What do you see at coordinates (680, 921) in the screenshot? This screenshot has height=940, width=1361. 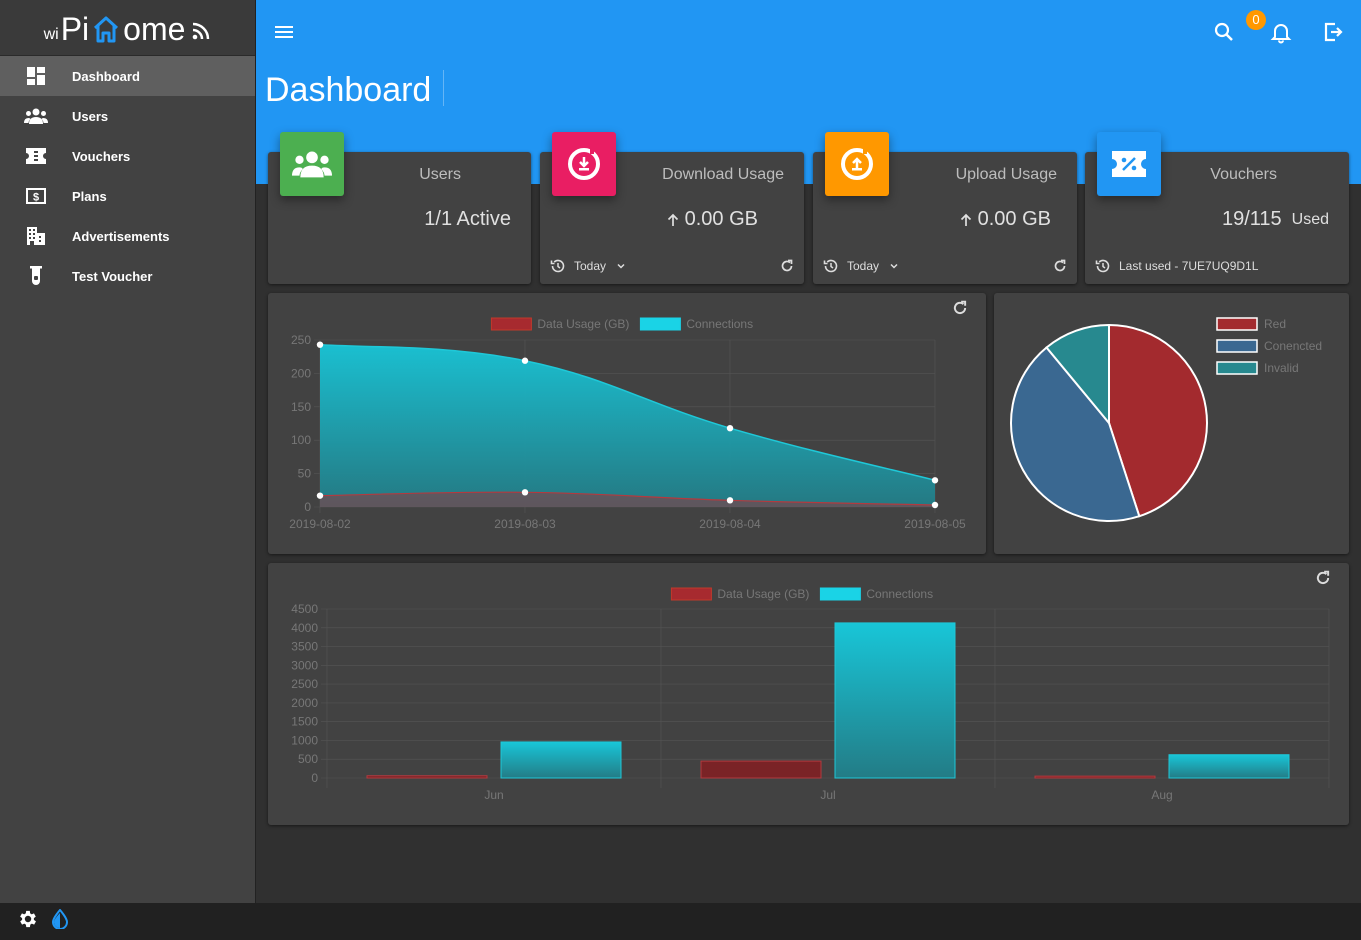 I see `bottom-bar` at bounding box center [680, 921].